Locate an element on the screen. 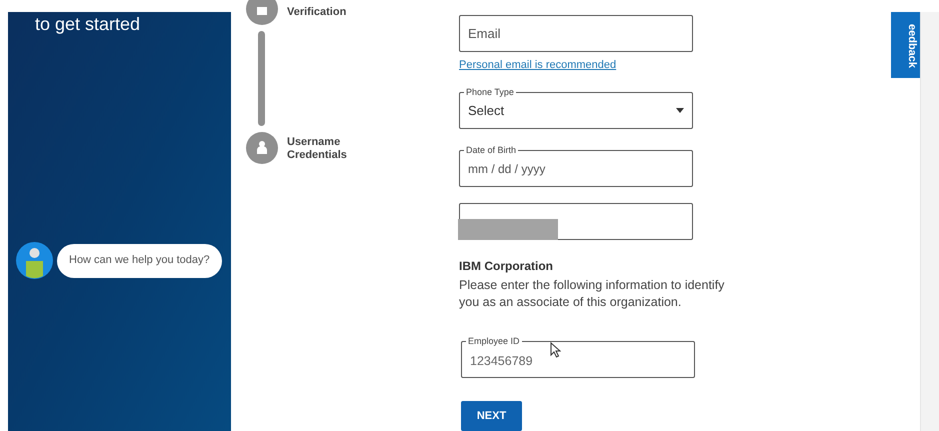 The width and height of the screenshot is (939, 431). step-label: Username Credentials is located at coordinates (317, 149).